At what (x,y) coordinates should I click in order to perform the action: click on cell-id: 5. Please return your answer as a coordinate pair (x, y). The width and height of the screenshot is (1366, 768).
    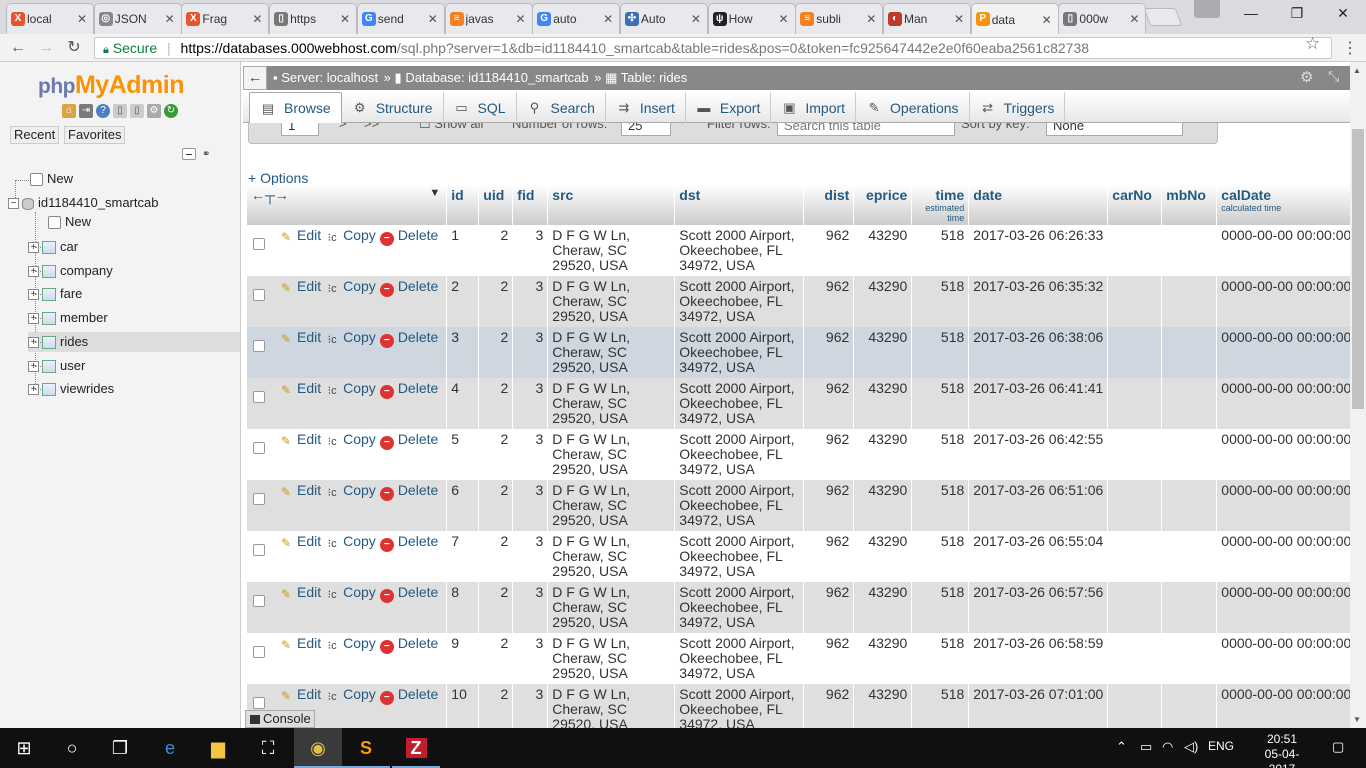
    Looking at the image, I should click on (463, 454).